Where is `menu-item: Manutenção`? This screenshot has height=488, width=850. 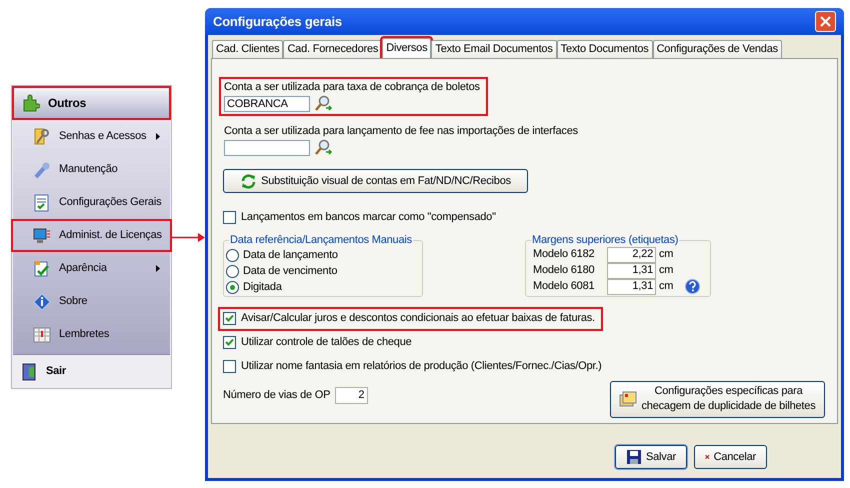 menu-item: Manutenção is located at coordinates (91, 169).